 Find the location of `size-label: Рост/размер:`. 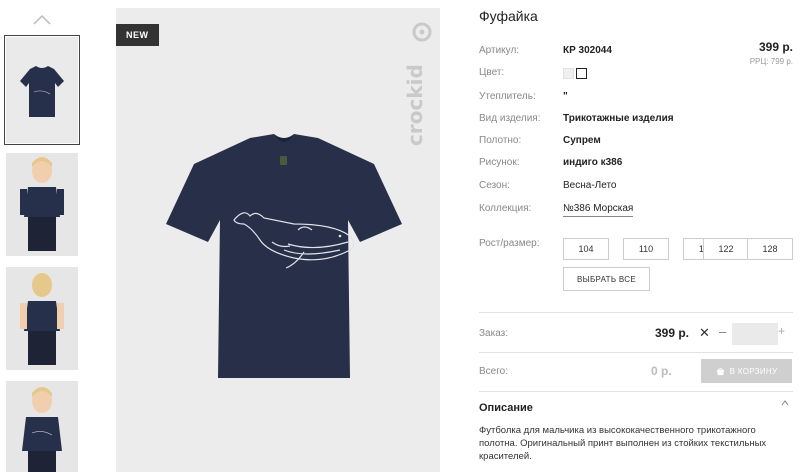

size-label: Рост/размер: is located at coordinates (509, 243).